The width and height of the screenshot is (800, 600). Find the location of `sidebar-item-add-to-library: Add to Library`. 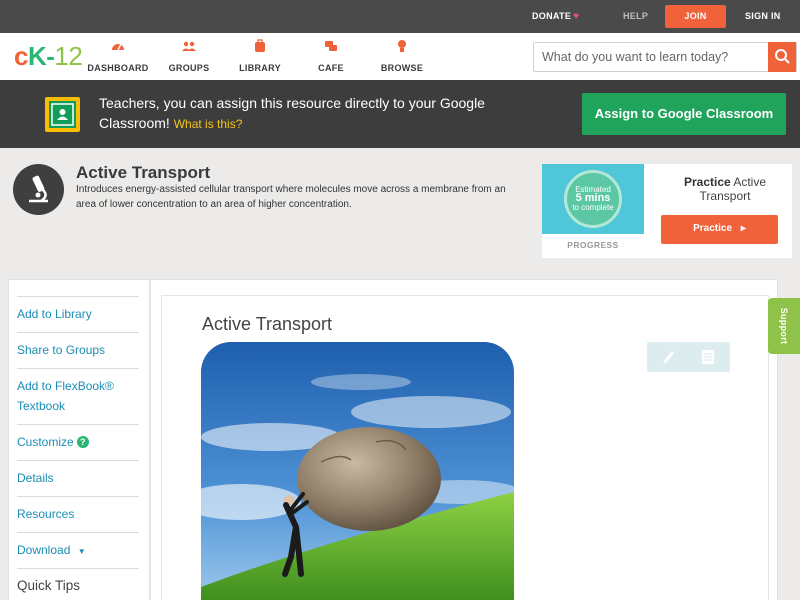

sidebar-item-add-to-library: Add to Library is located at coordinates (78, 314).